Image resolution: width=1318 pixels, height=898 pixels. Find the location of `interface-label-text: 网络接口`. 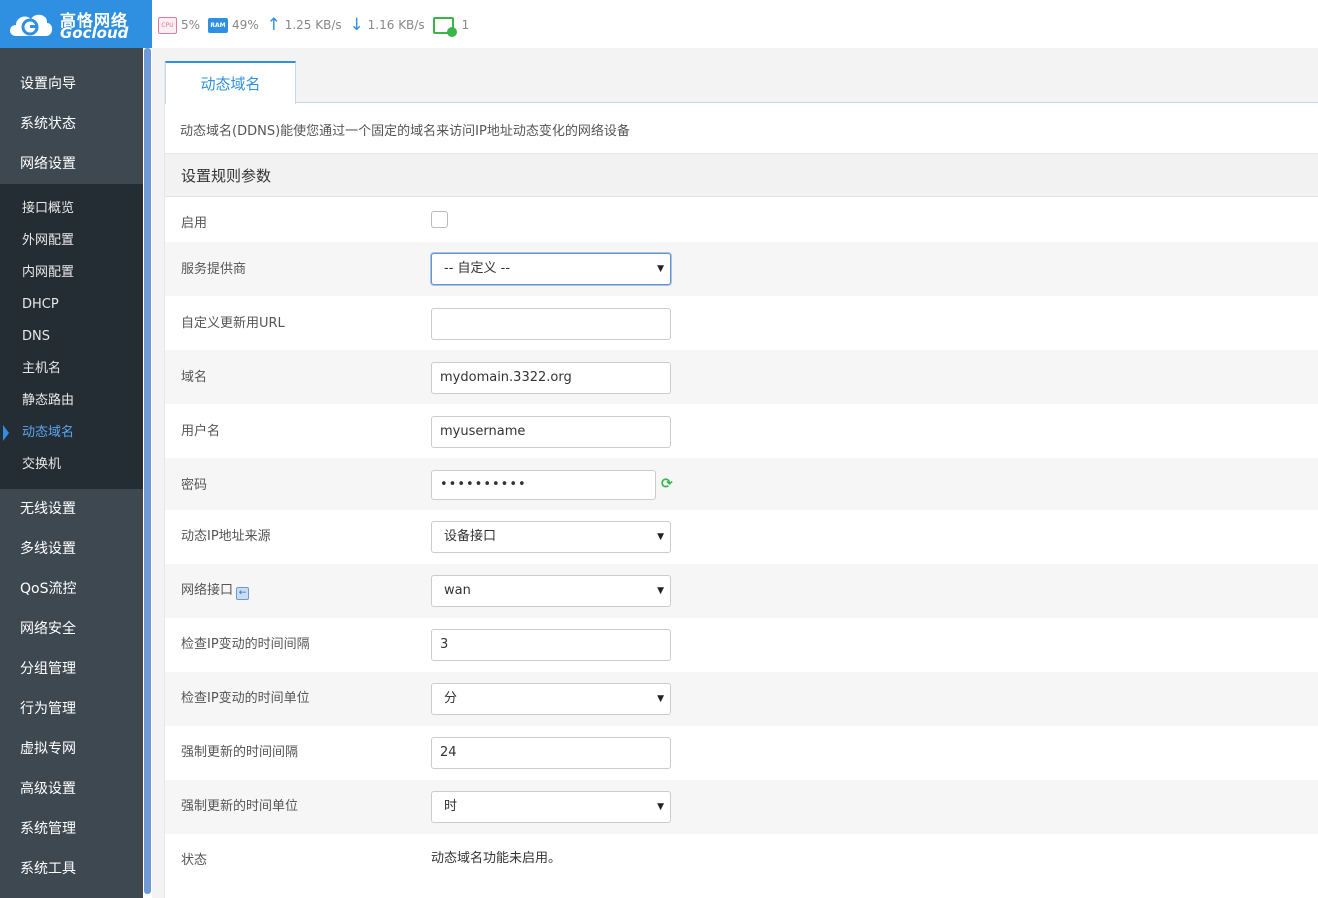

interface-label-text: 网络接口 is located at coordinates (207, 590).